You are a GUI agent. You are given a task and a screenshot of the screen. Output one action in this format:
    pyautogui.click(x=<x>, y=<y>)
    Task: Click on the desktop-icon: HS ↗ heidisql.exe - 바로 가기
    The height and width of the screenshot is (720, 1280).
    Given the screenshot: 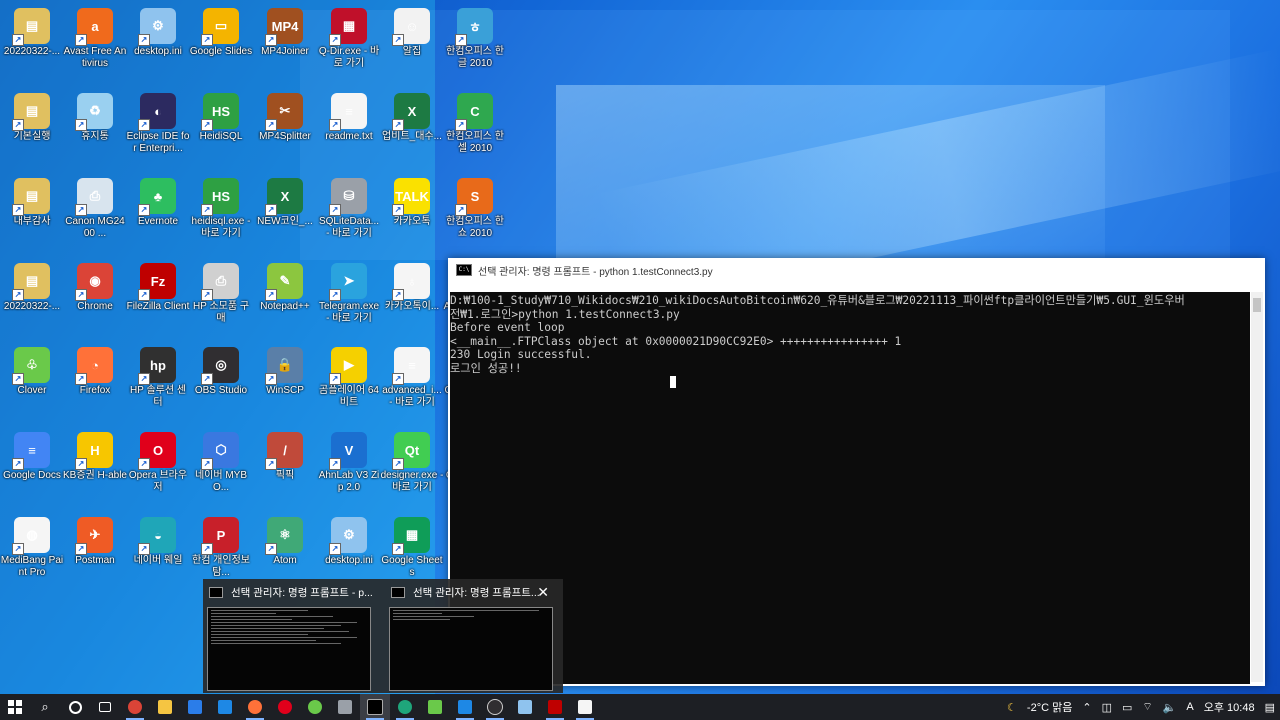 What is the action you would take?
    pyautogui.click(x=221, y=214)
    